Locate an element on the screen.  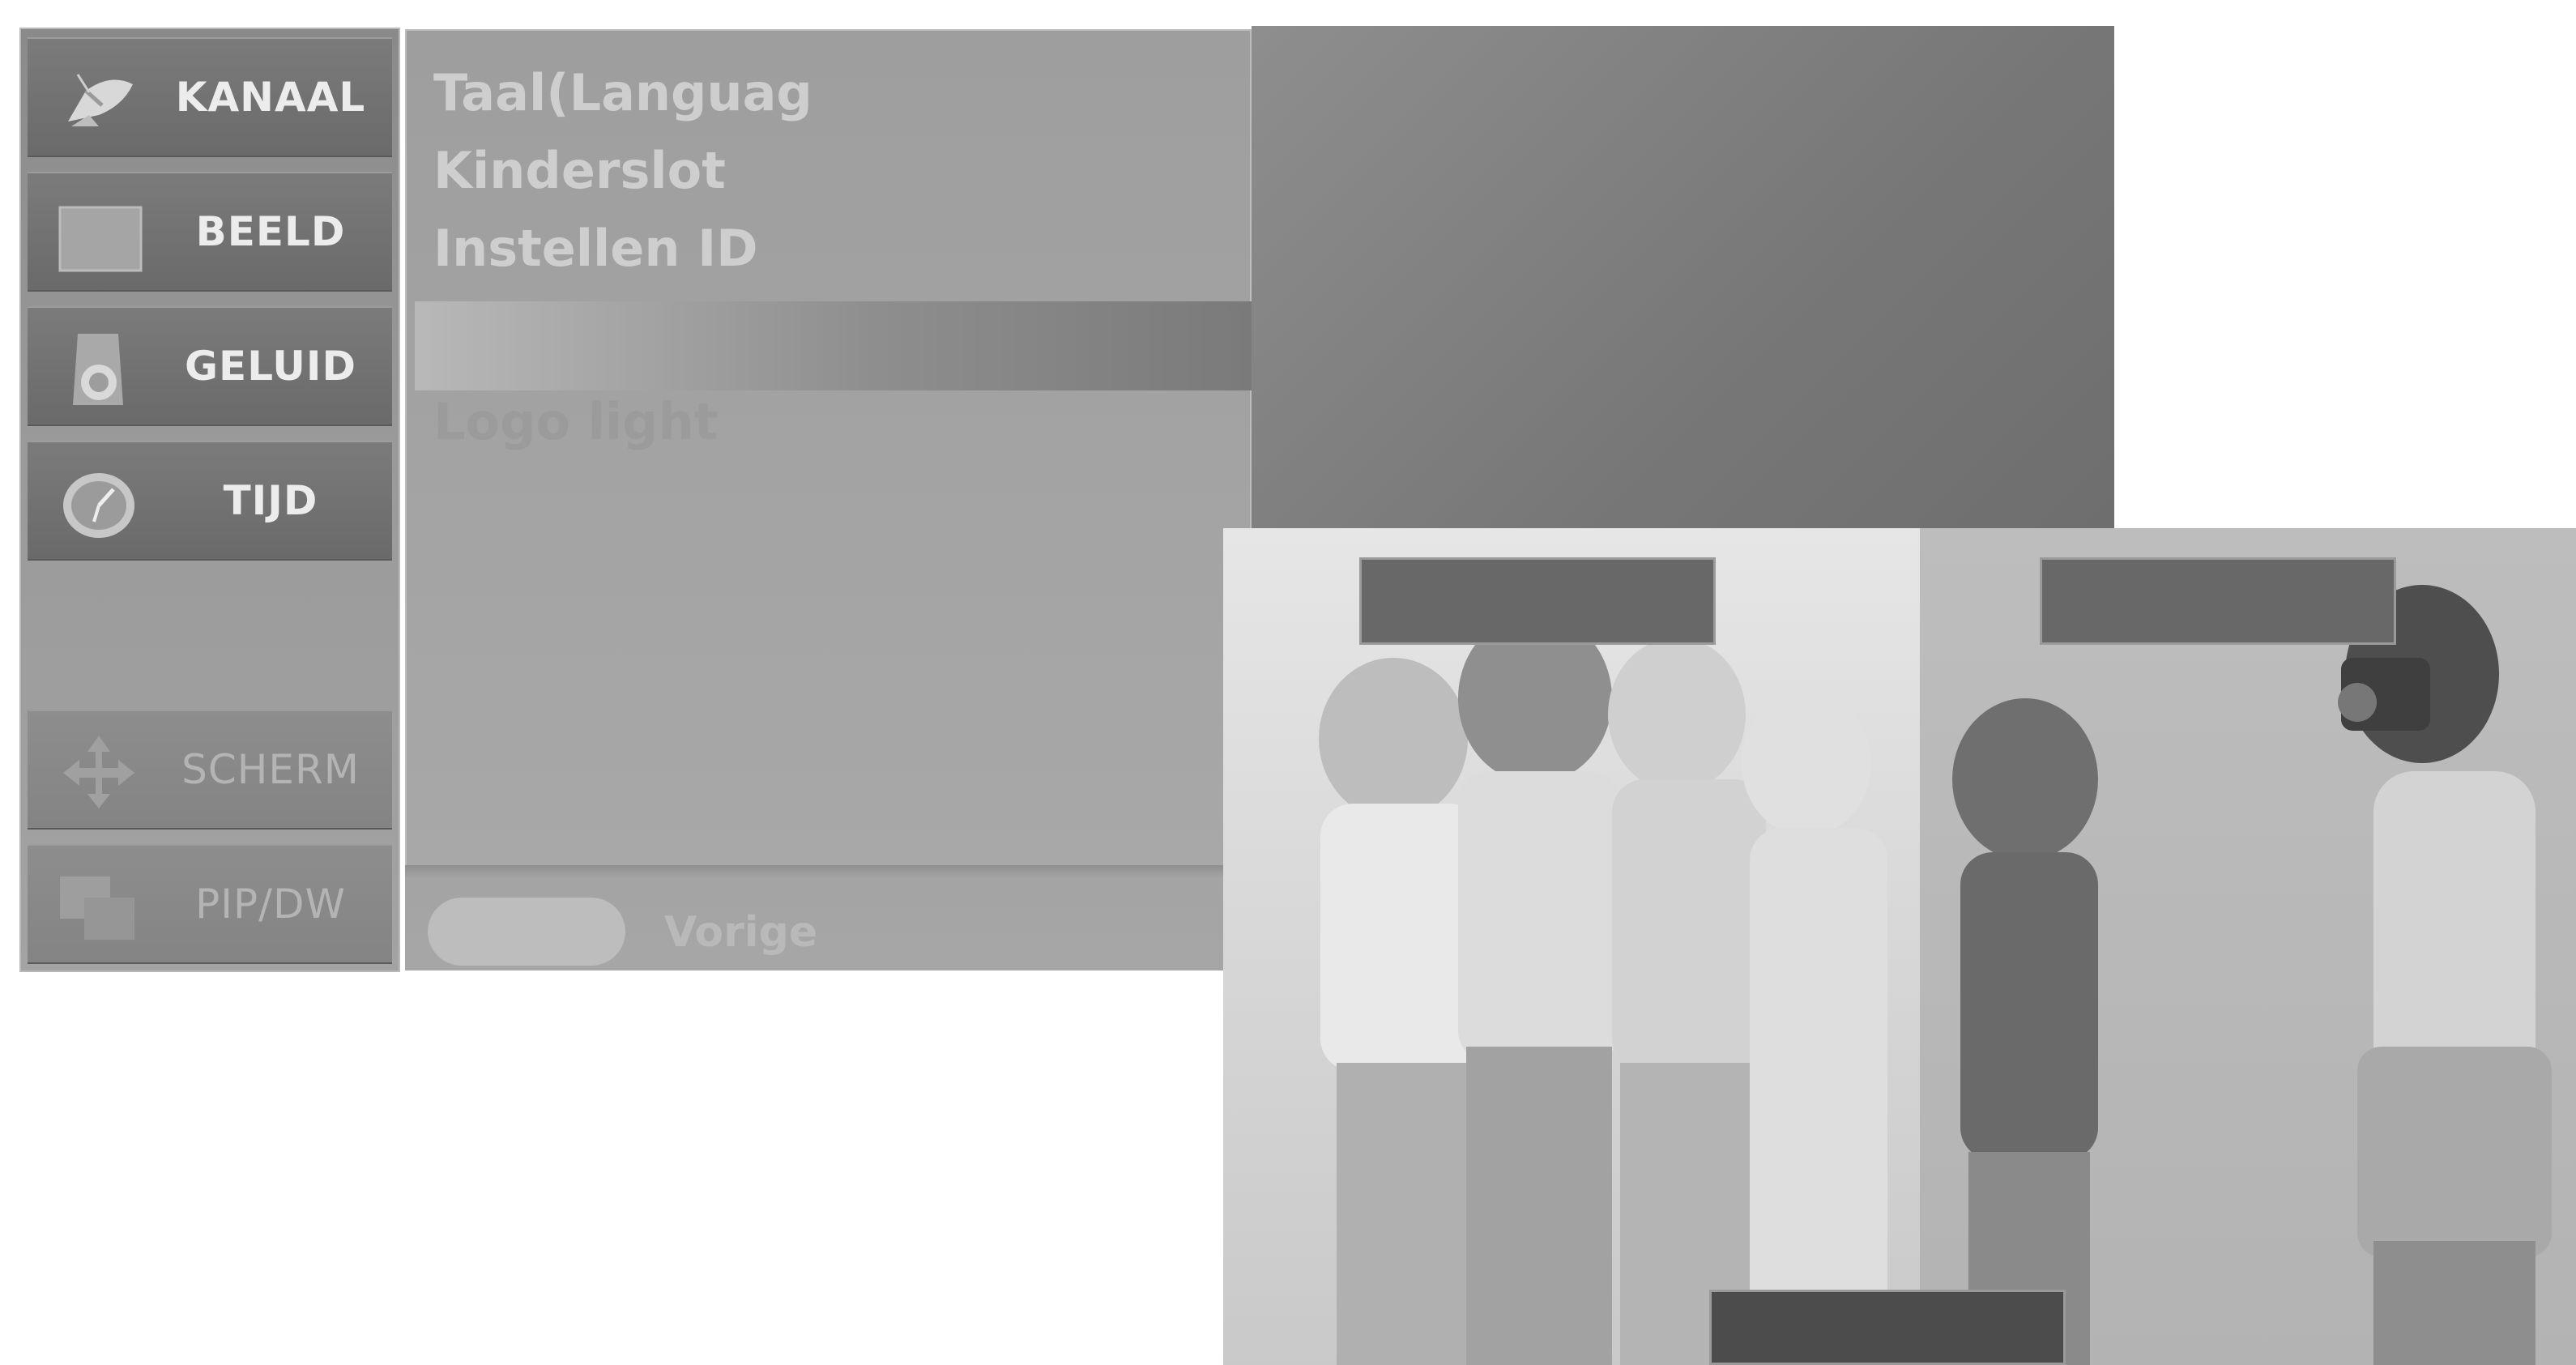
menu-item-tijd: TIJD is located at coordinates (210, 501).